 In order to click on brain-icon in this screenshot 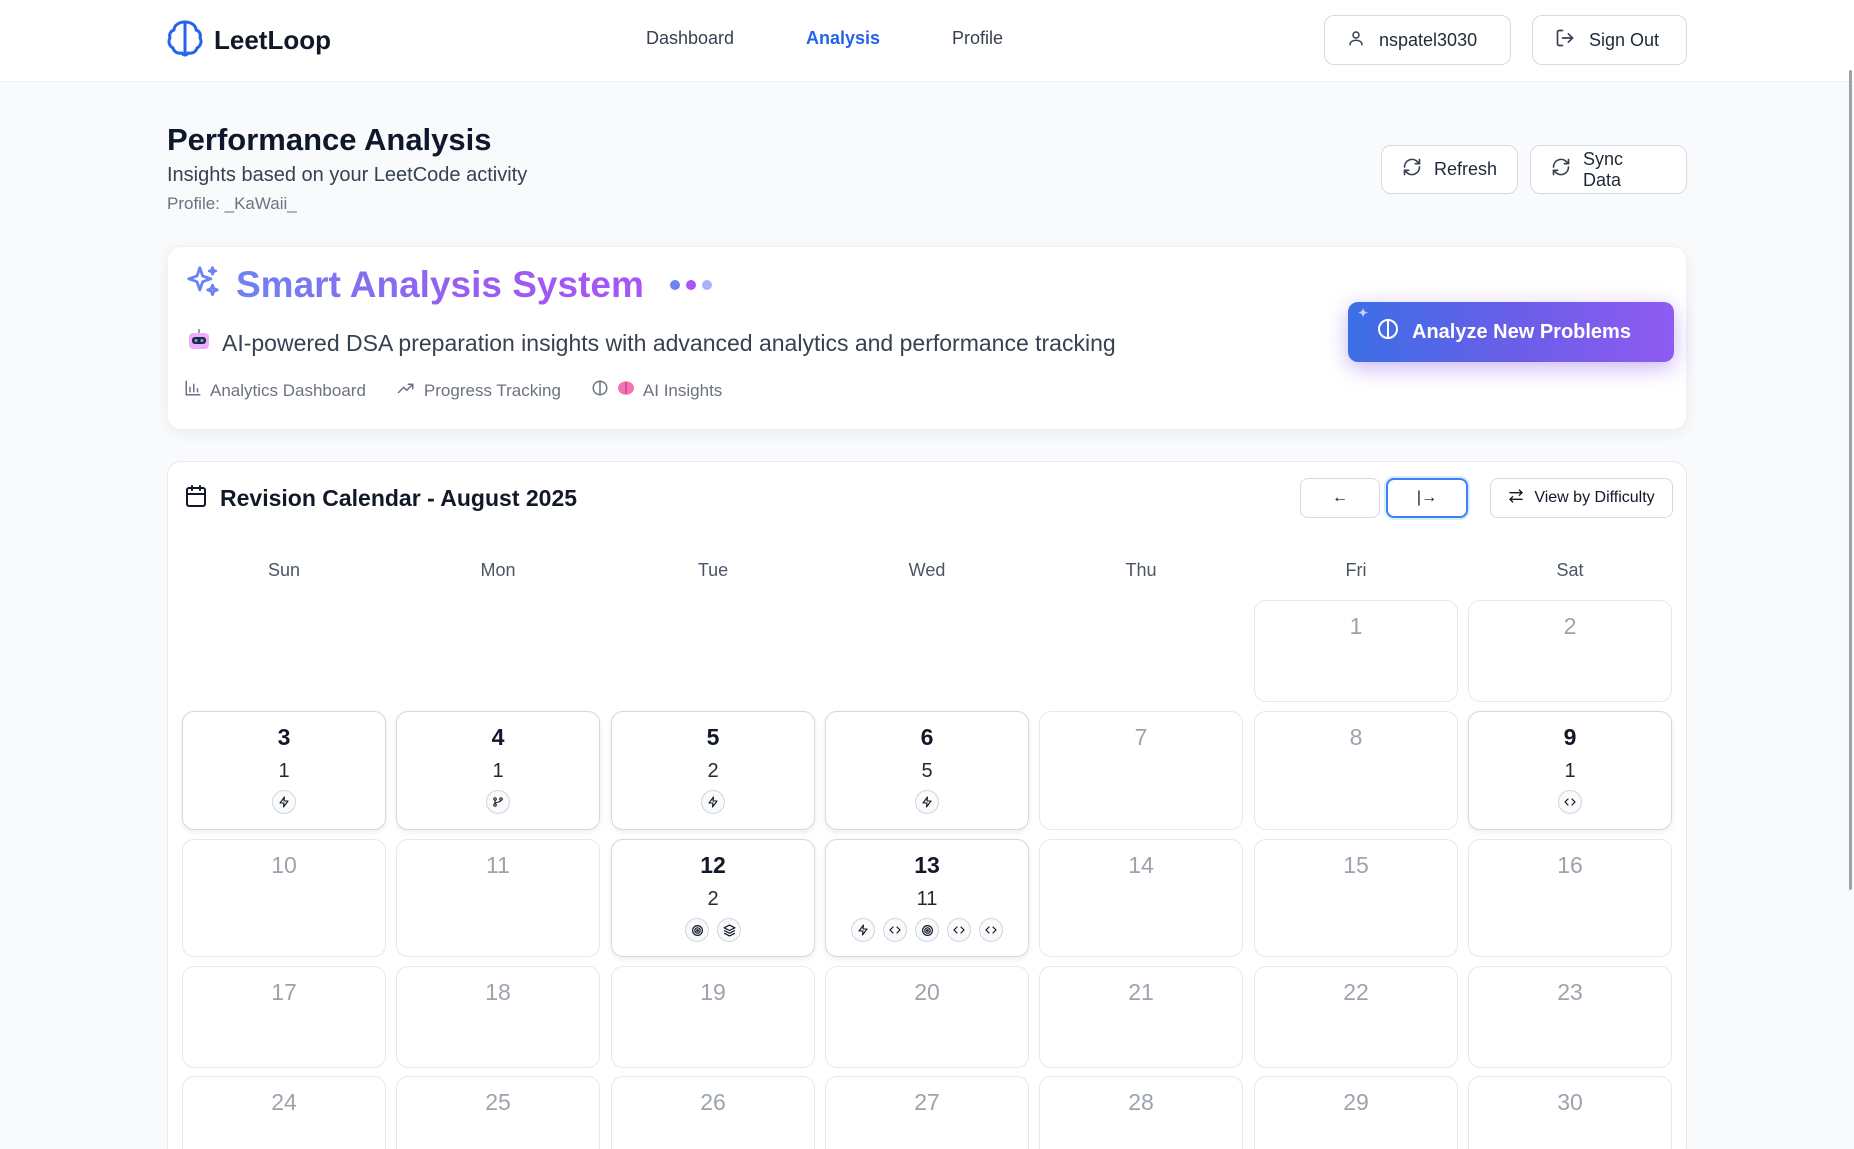, I will do `click(600, 390)`.